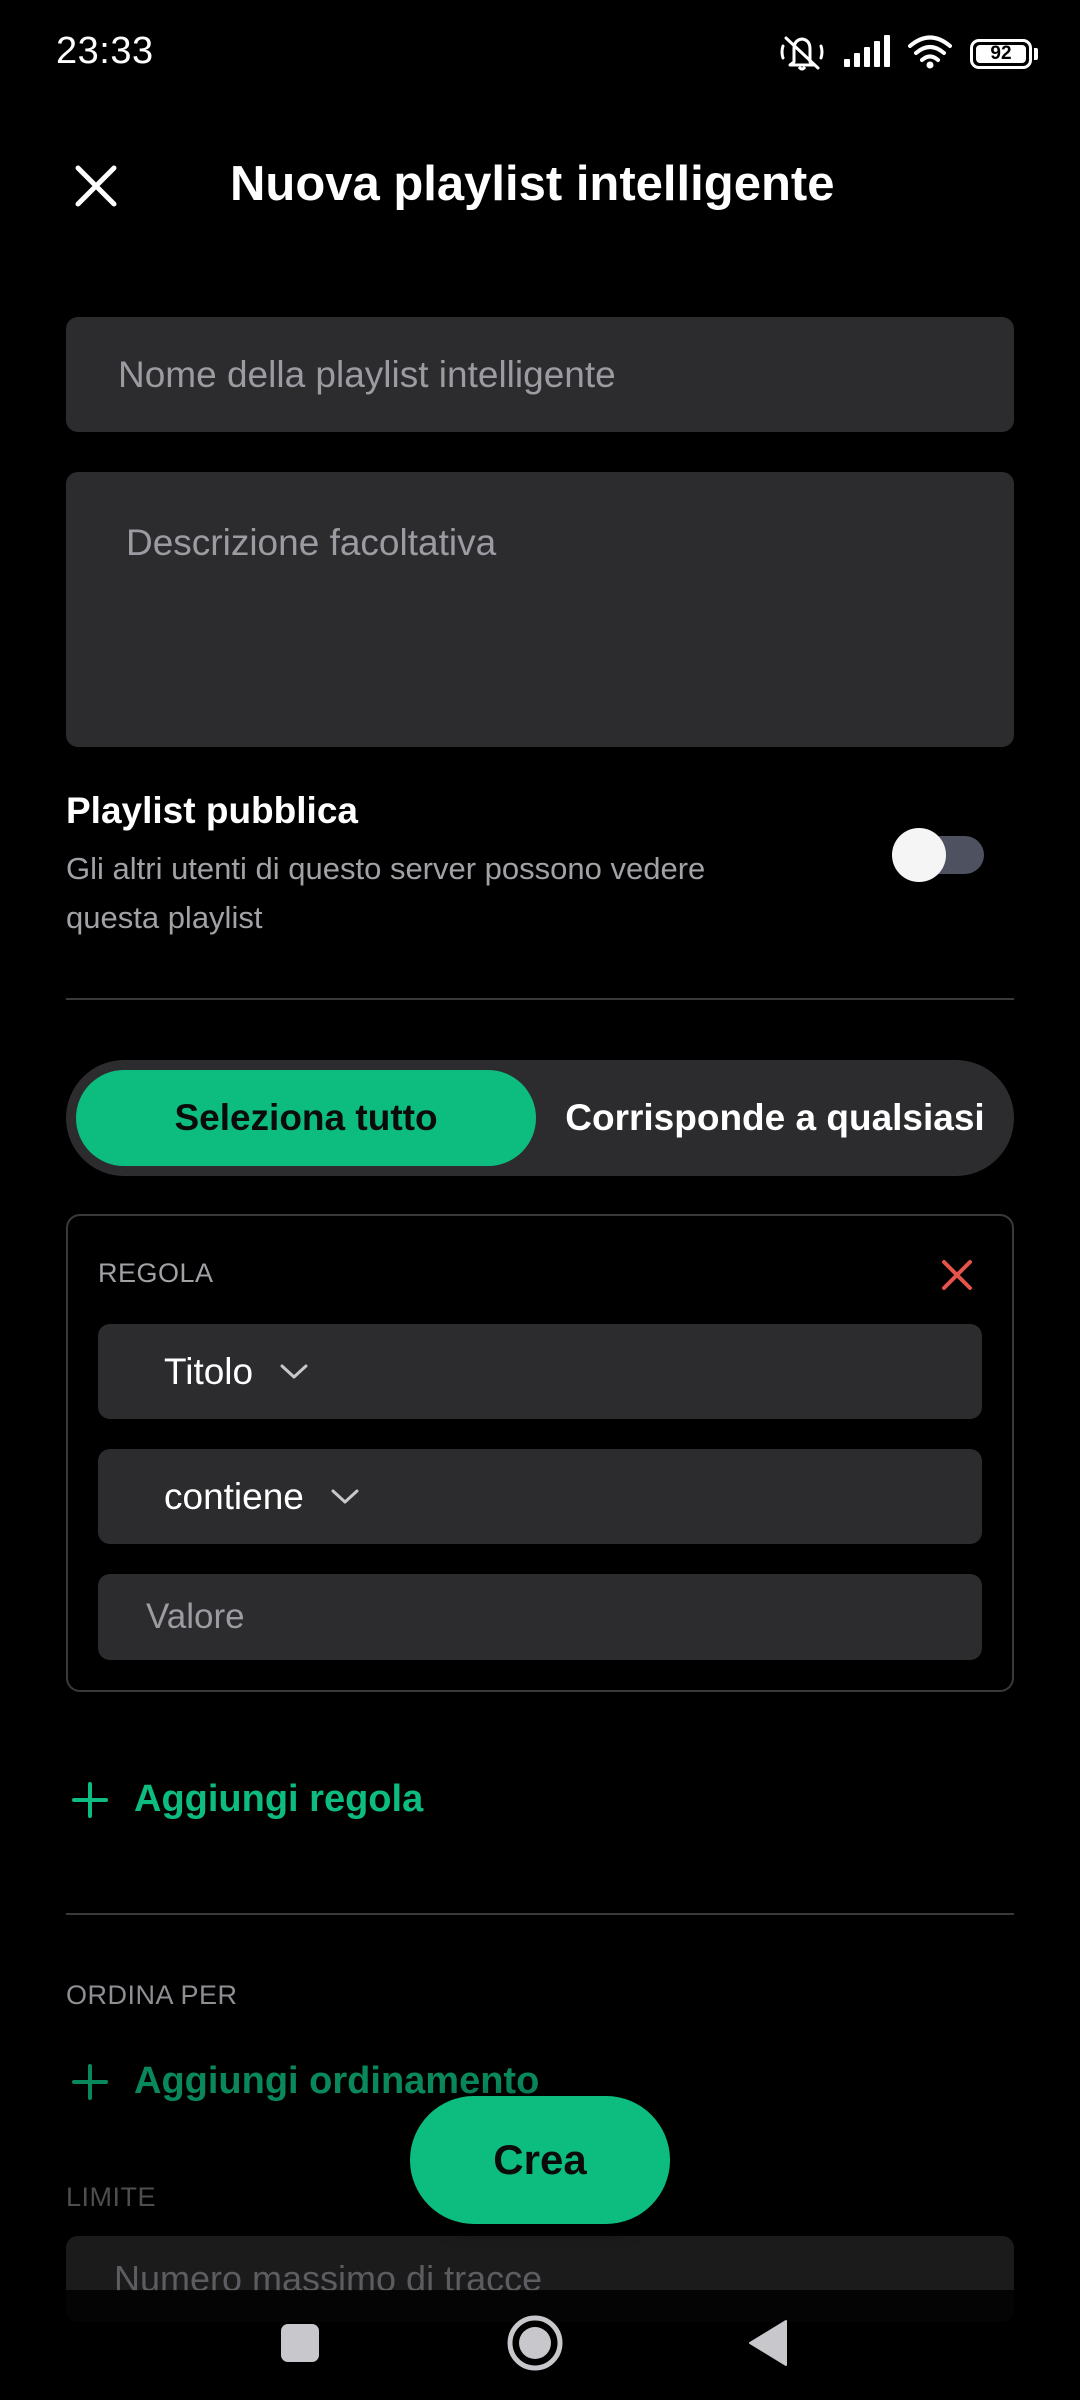 This screenshot has height=2400, width=1080. Describe the element at coordinates (209, 1371) in the screenshot. I see `rule-field-value: Titolo` at that location.